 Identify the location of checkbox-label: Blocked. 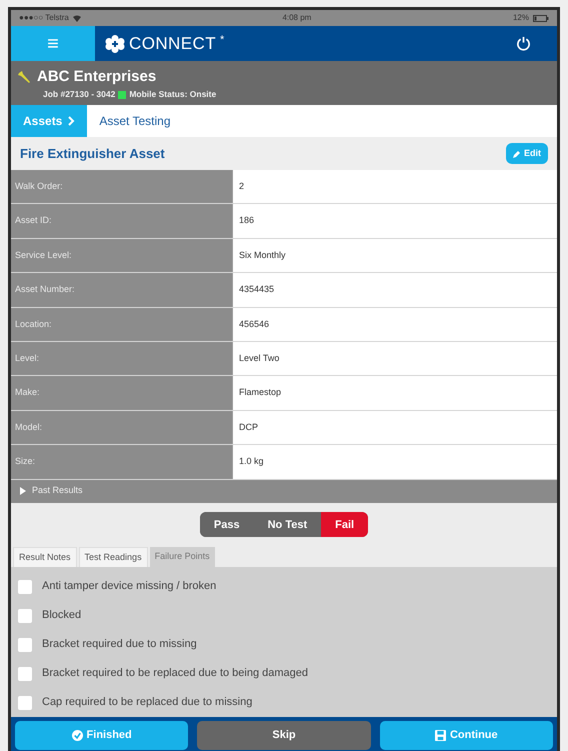
(62, 616).